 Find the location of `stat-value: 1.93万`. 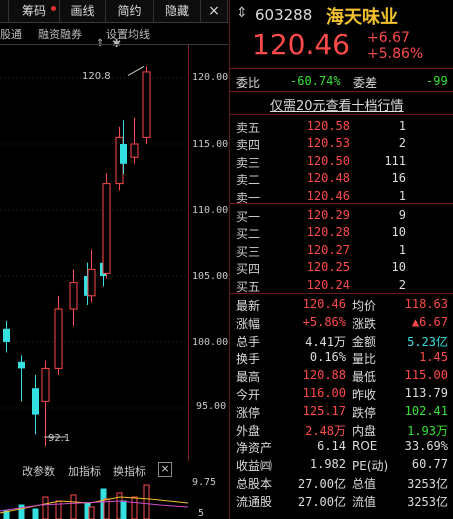

stat-value: 1.93万 is located at coordinates (427, 430).